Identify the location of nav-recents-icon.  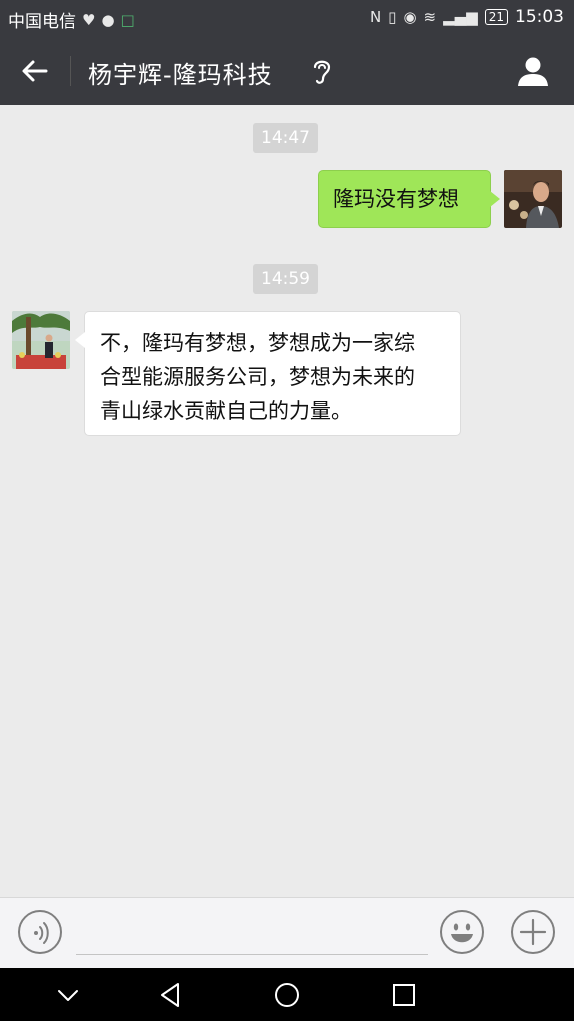
(404, 995).